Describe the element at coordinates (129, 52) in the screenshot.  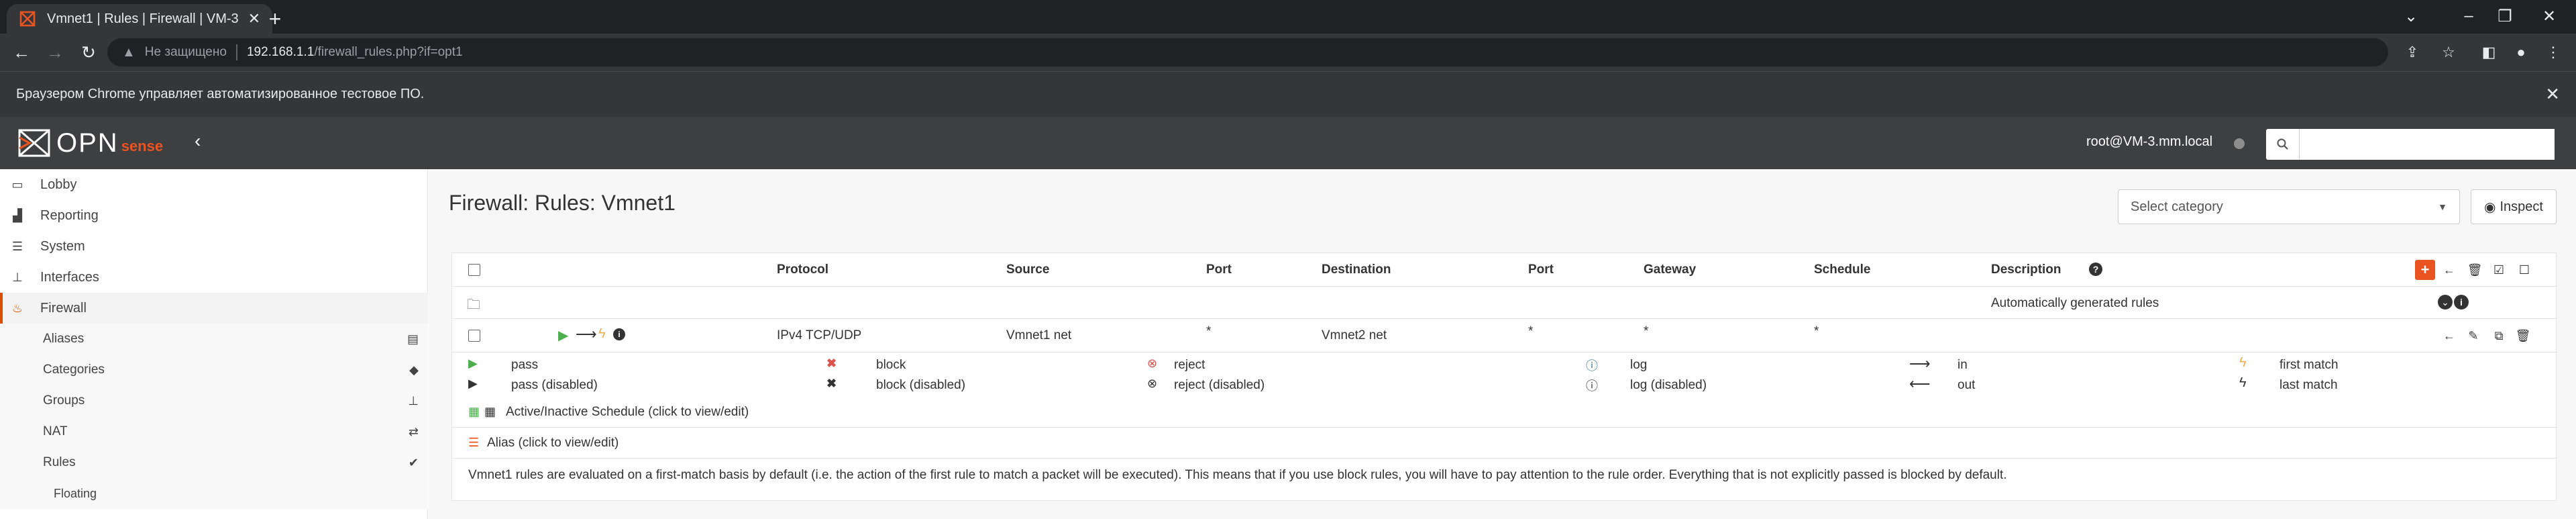
I see `warning-icon: ▲` at that location.